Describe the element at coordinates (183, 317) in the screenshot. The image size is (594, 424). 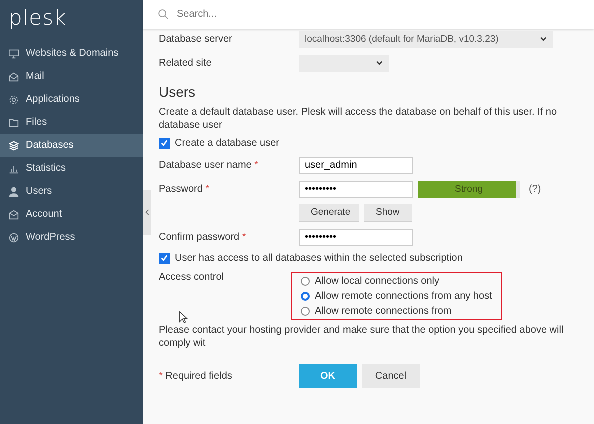
I see `mouse-pointer-icon` at that location.